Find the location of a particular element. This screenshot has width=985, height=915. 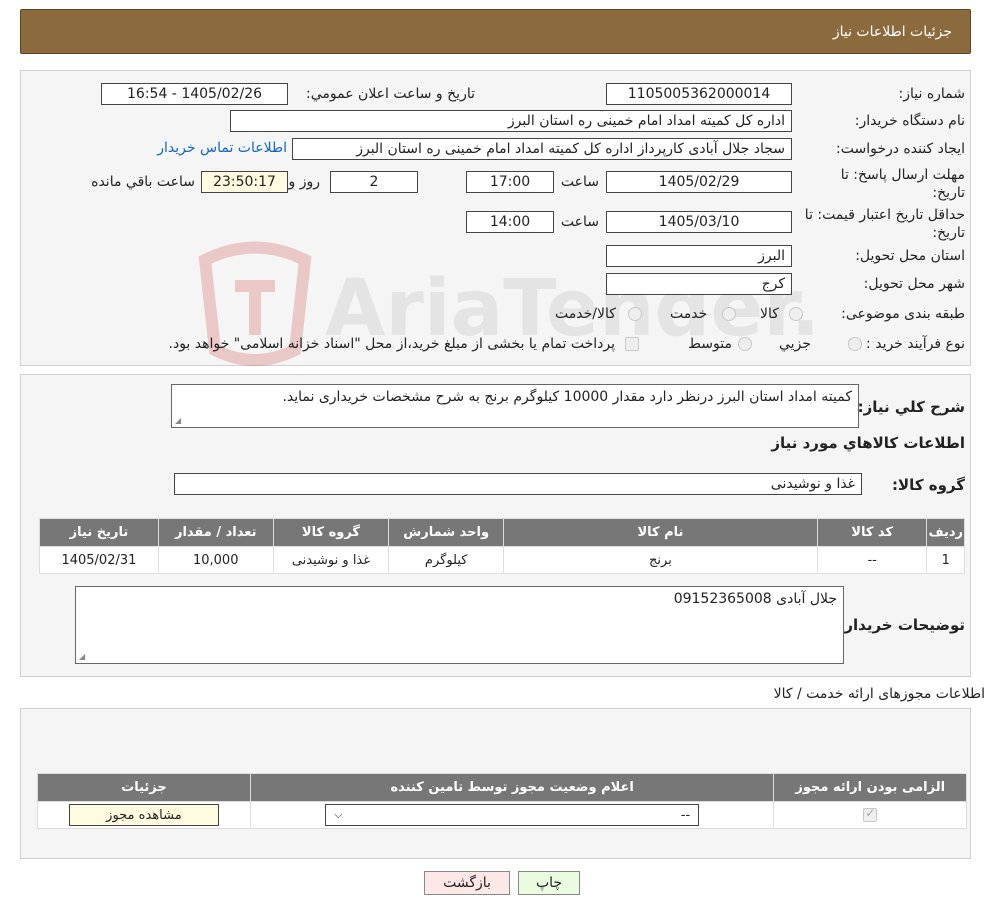

reply-time-label: ساعت is located at coordinates (579, 182).